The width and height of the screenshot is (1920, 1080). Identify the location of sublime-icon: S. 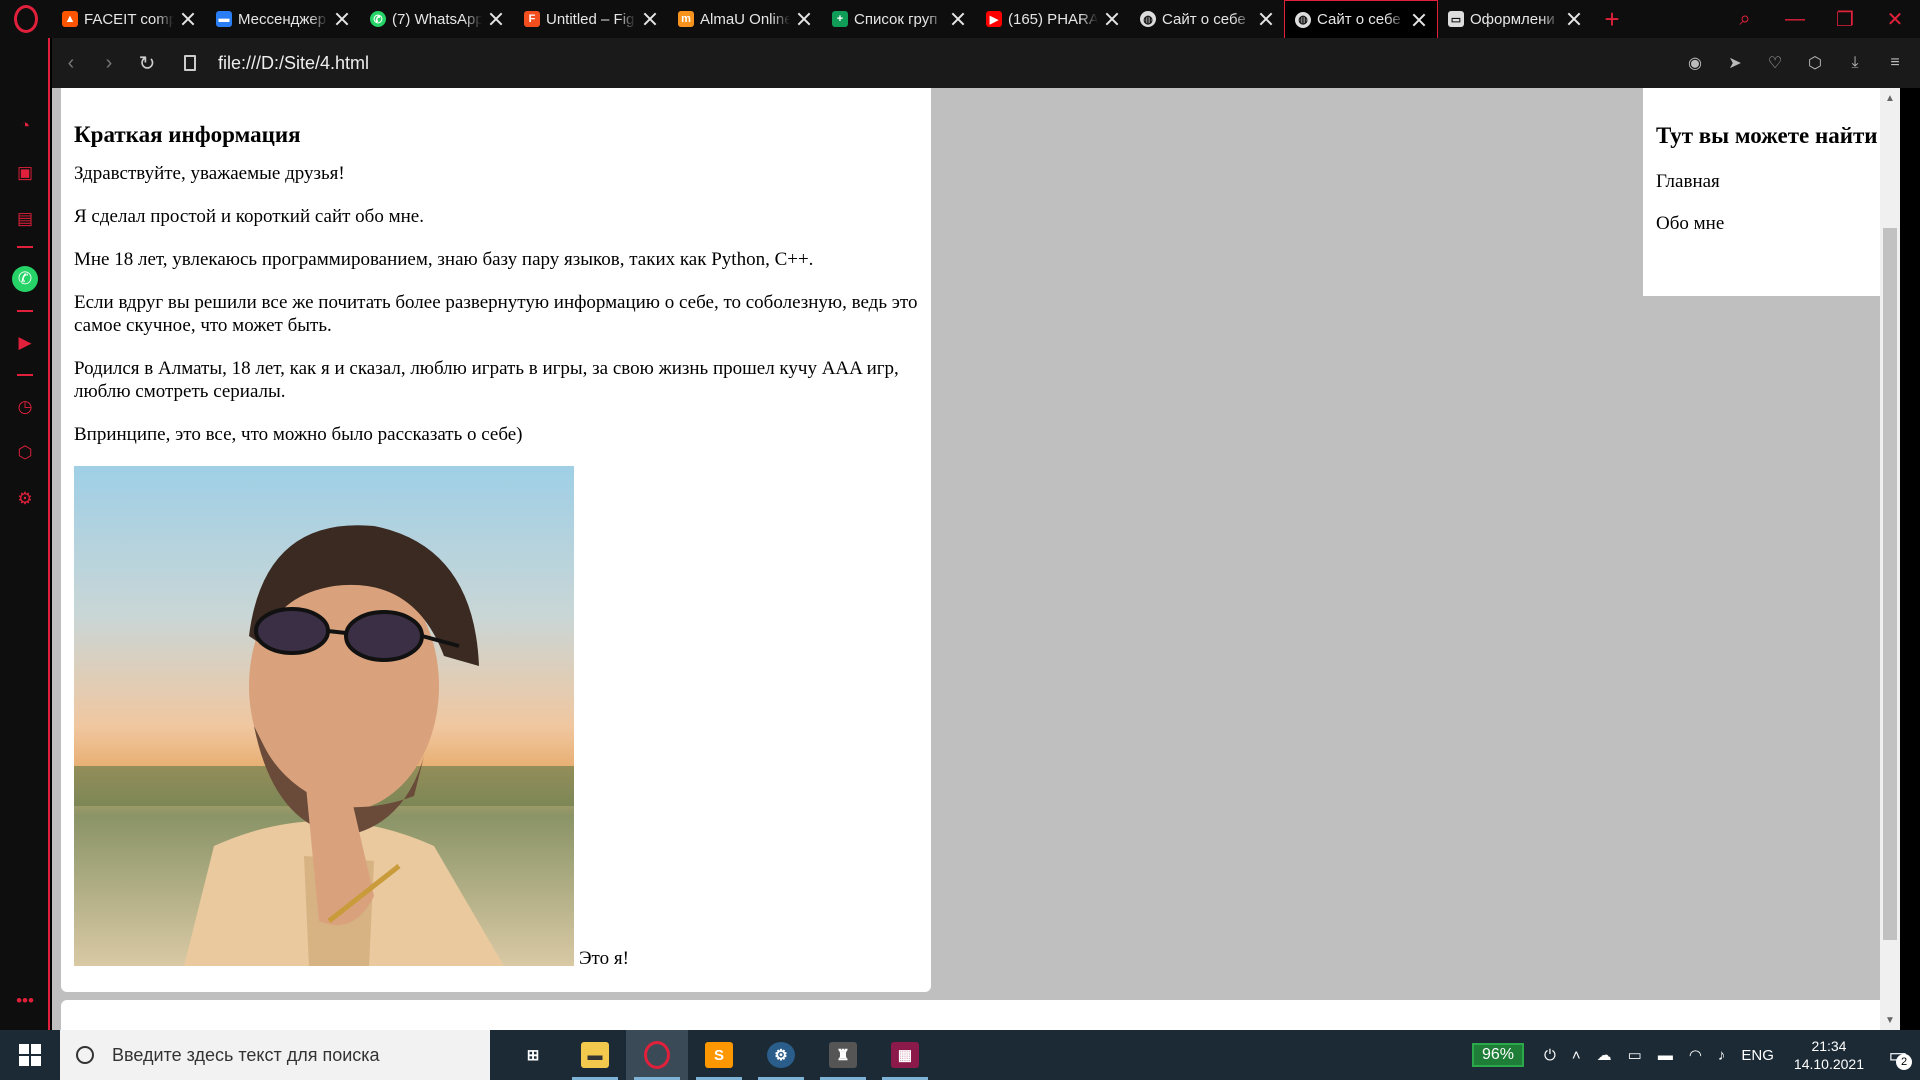
(719, 1055).